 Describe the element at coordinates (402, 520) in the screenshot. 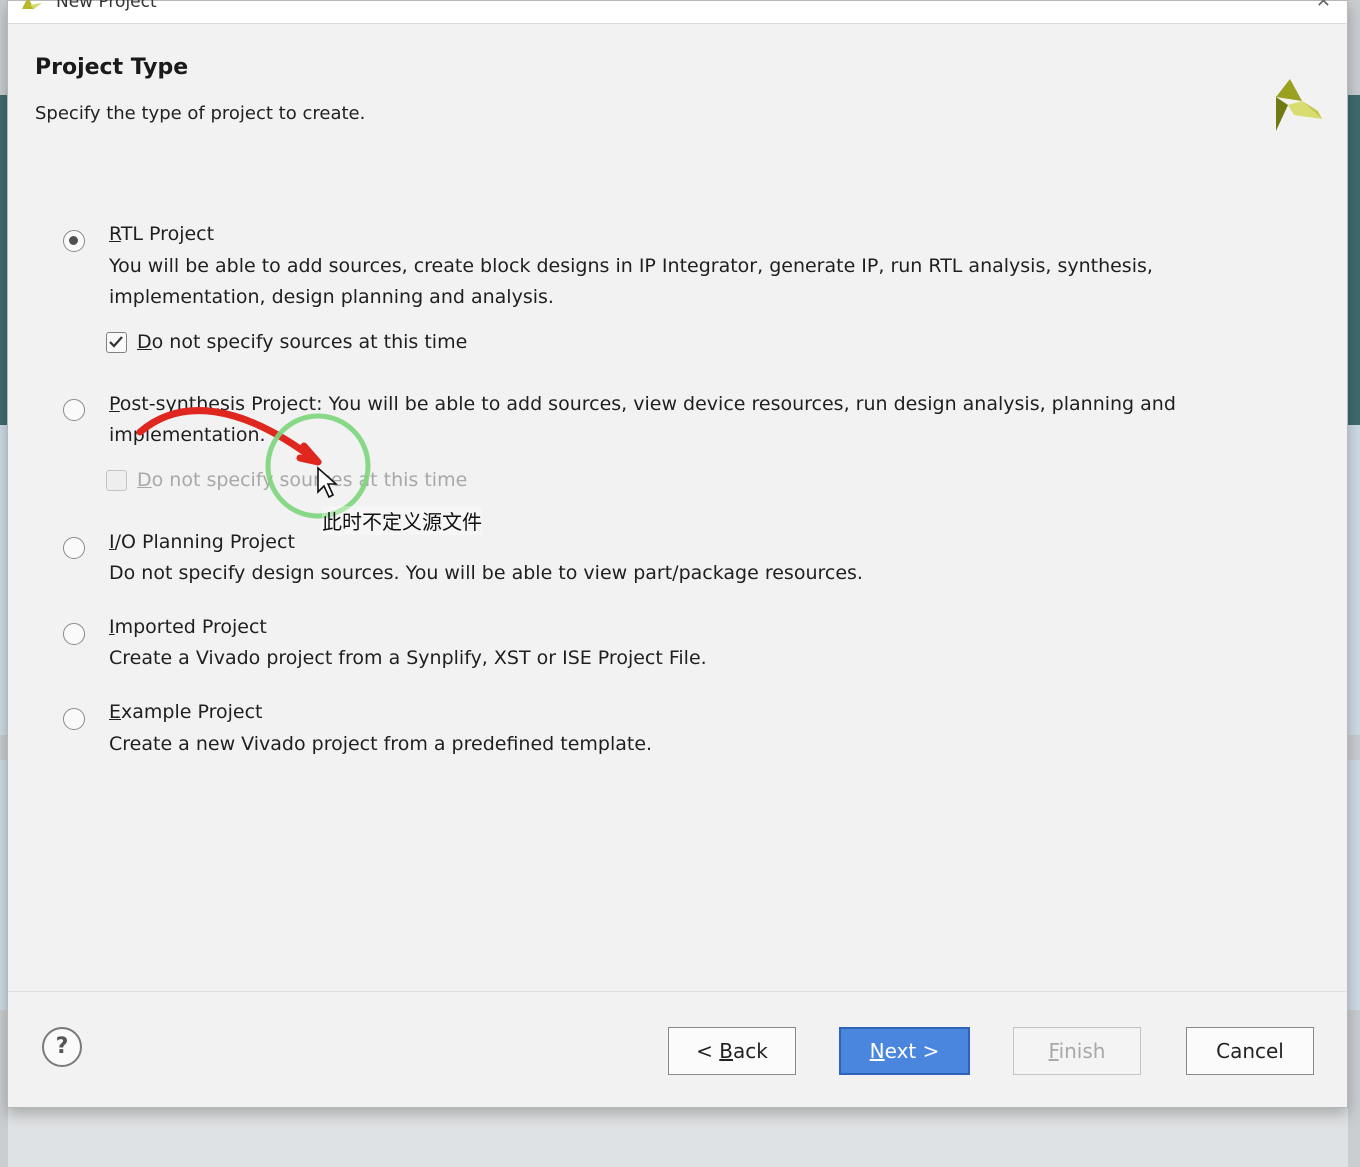

I see `annotation-caption: 此时不定义源文件` at that location.